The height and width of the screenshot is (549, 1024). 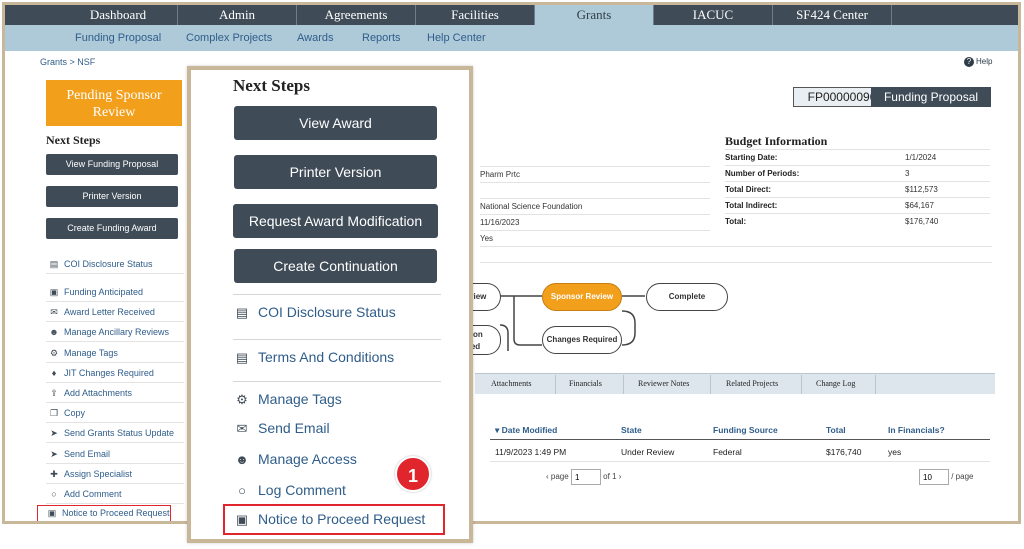 I want to click on info-row, so click(x=595, y=190).